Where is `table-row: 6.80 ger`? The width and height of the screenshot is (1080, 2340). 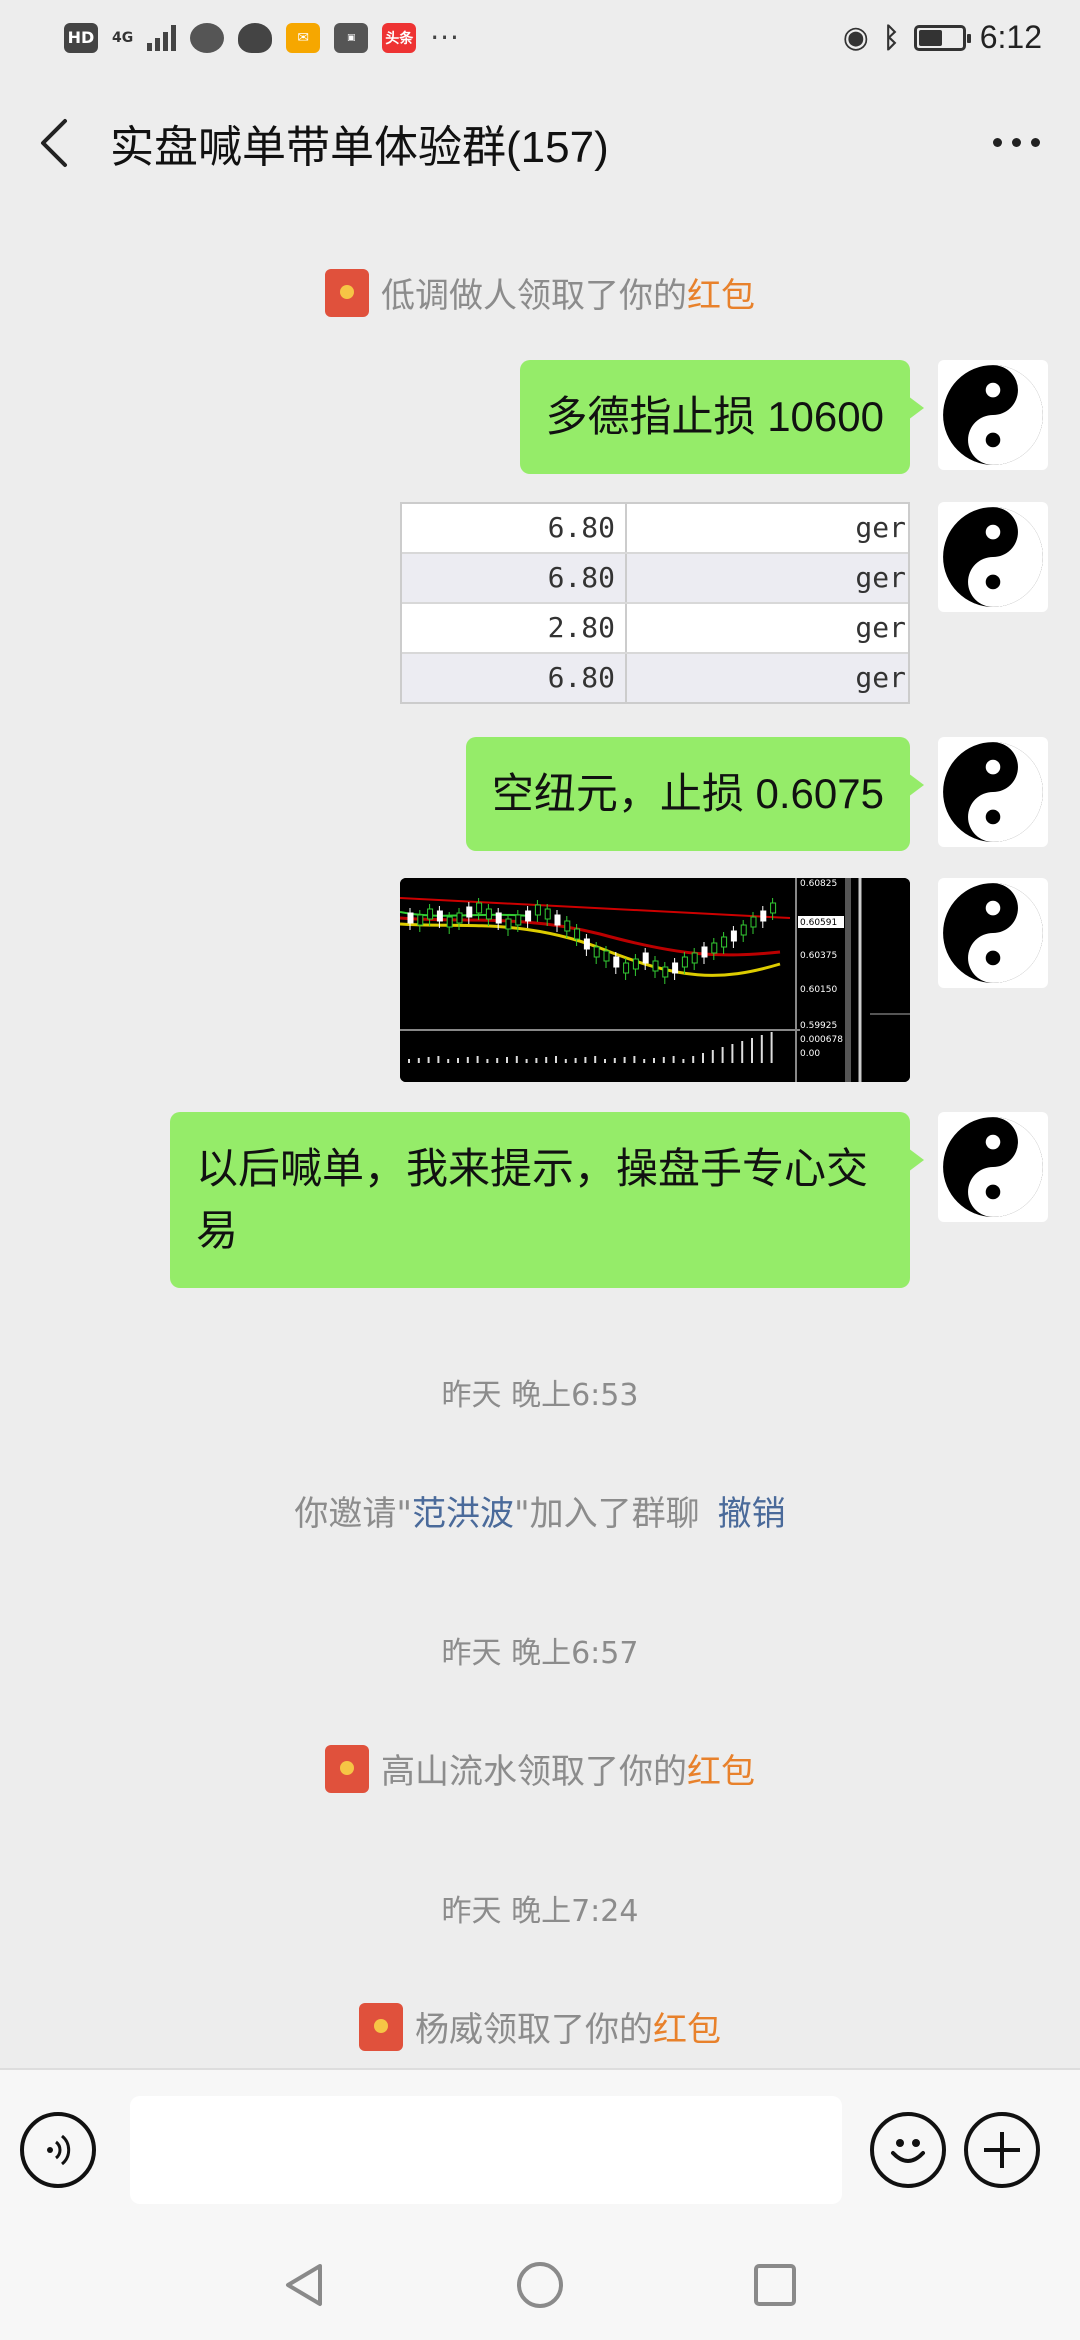 table-row: 6.80 ger is located at coordinates (655, 529).